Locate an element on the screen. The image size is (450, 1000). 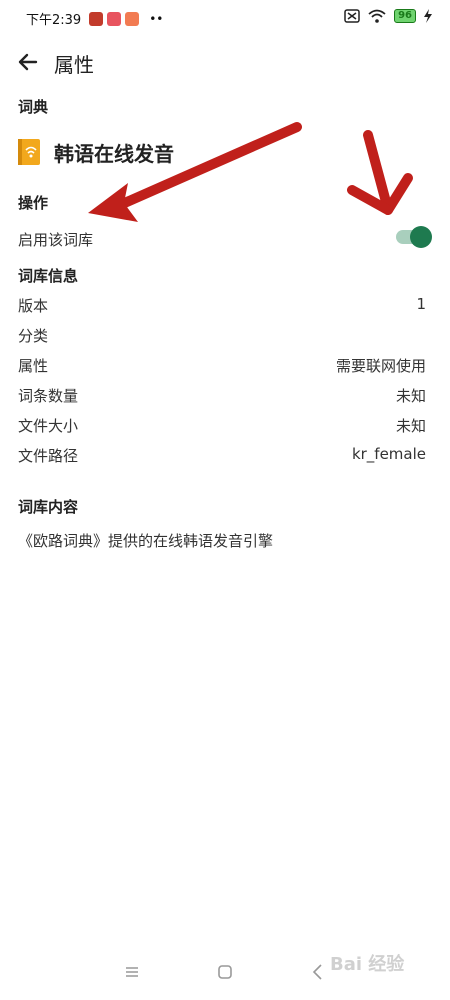
info-row-version: 版本 1 is located at coordinates (222, 307).